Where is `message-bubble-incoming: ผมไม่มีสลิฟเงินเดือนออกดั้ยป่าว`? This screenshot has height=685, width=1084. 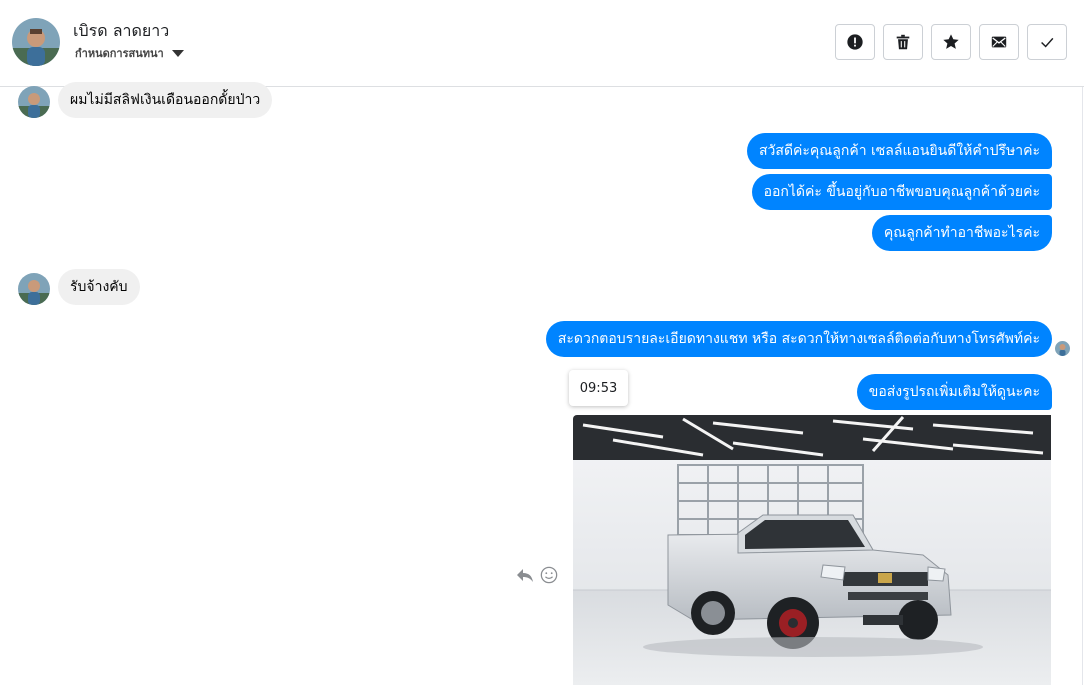 message-bubble-incoming: ผมไม่มีสลิฟเงินเดือนออกดั้ยป่าว is located at coordinates (165, 100).